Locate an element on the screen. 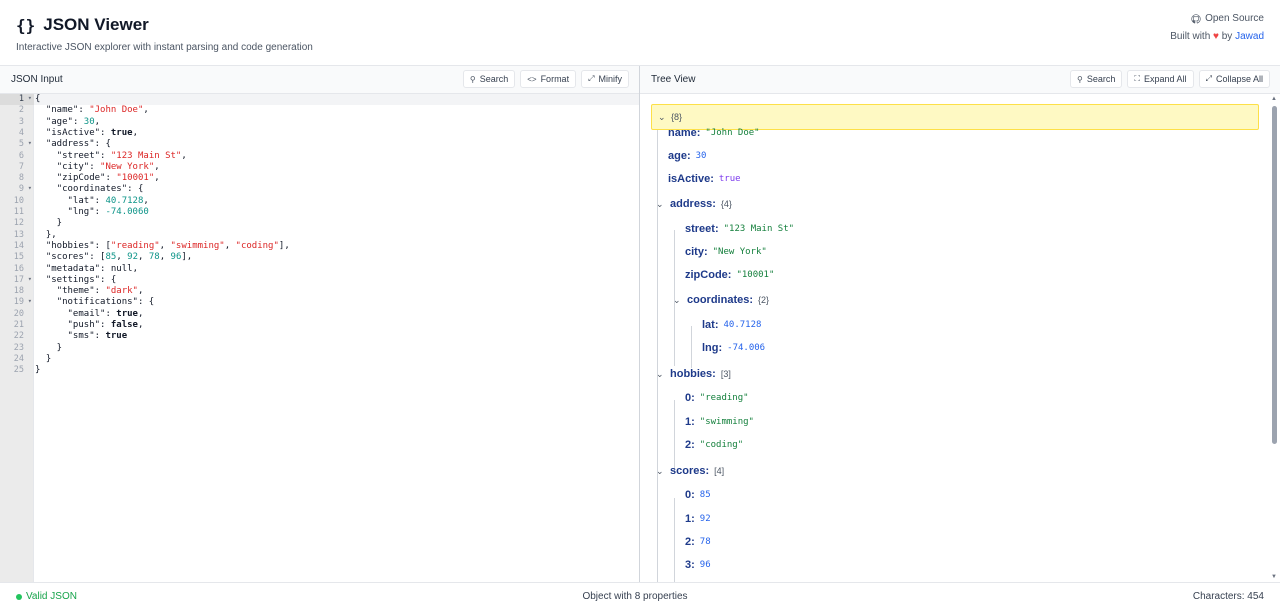  input-search-button: ⚲ Search is located at coordinates (489, 79).